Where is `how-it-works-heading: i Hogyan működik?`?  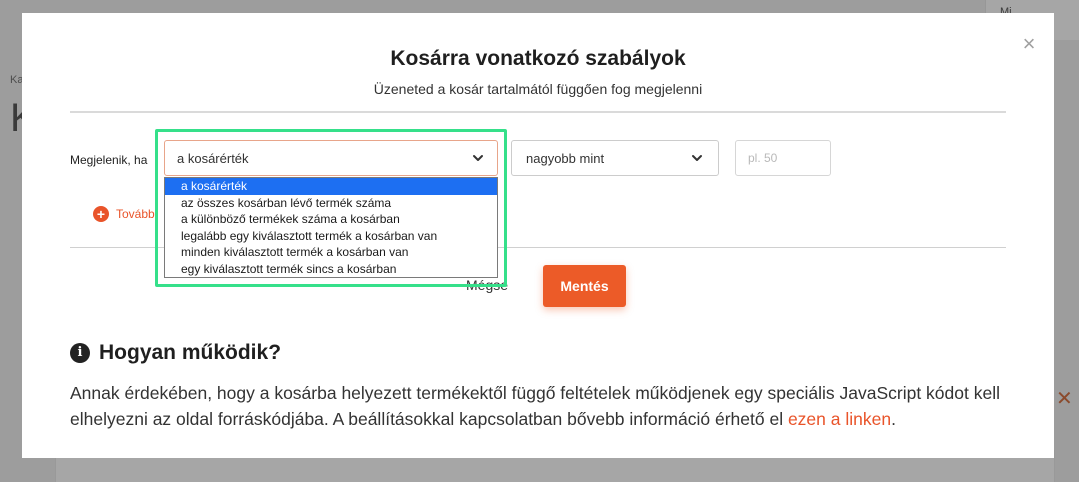 how-it-works-heading: i Hogyan működik? is located at coordinates (175, 353).